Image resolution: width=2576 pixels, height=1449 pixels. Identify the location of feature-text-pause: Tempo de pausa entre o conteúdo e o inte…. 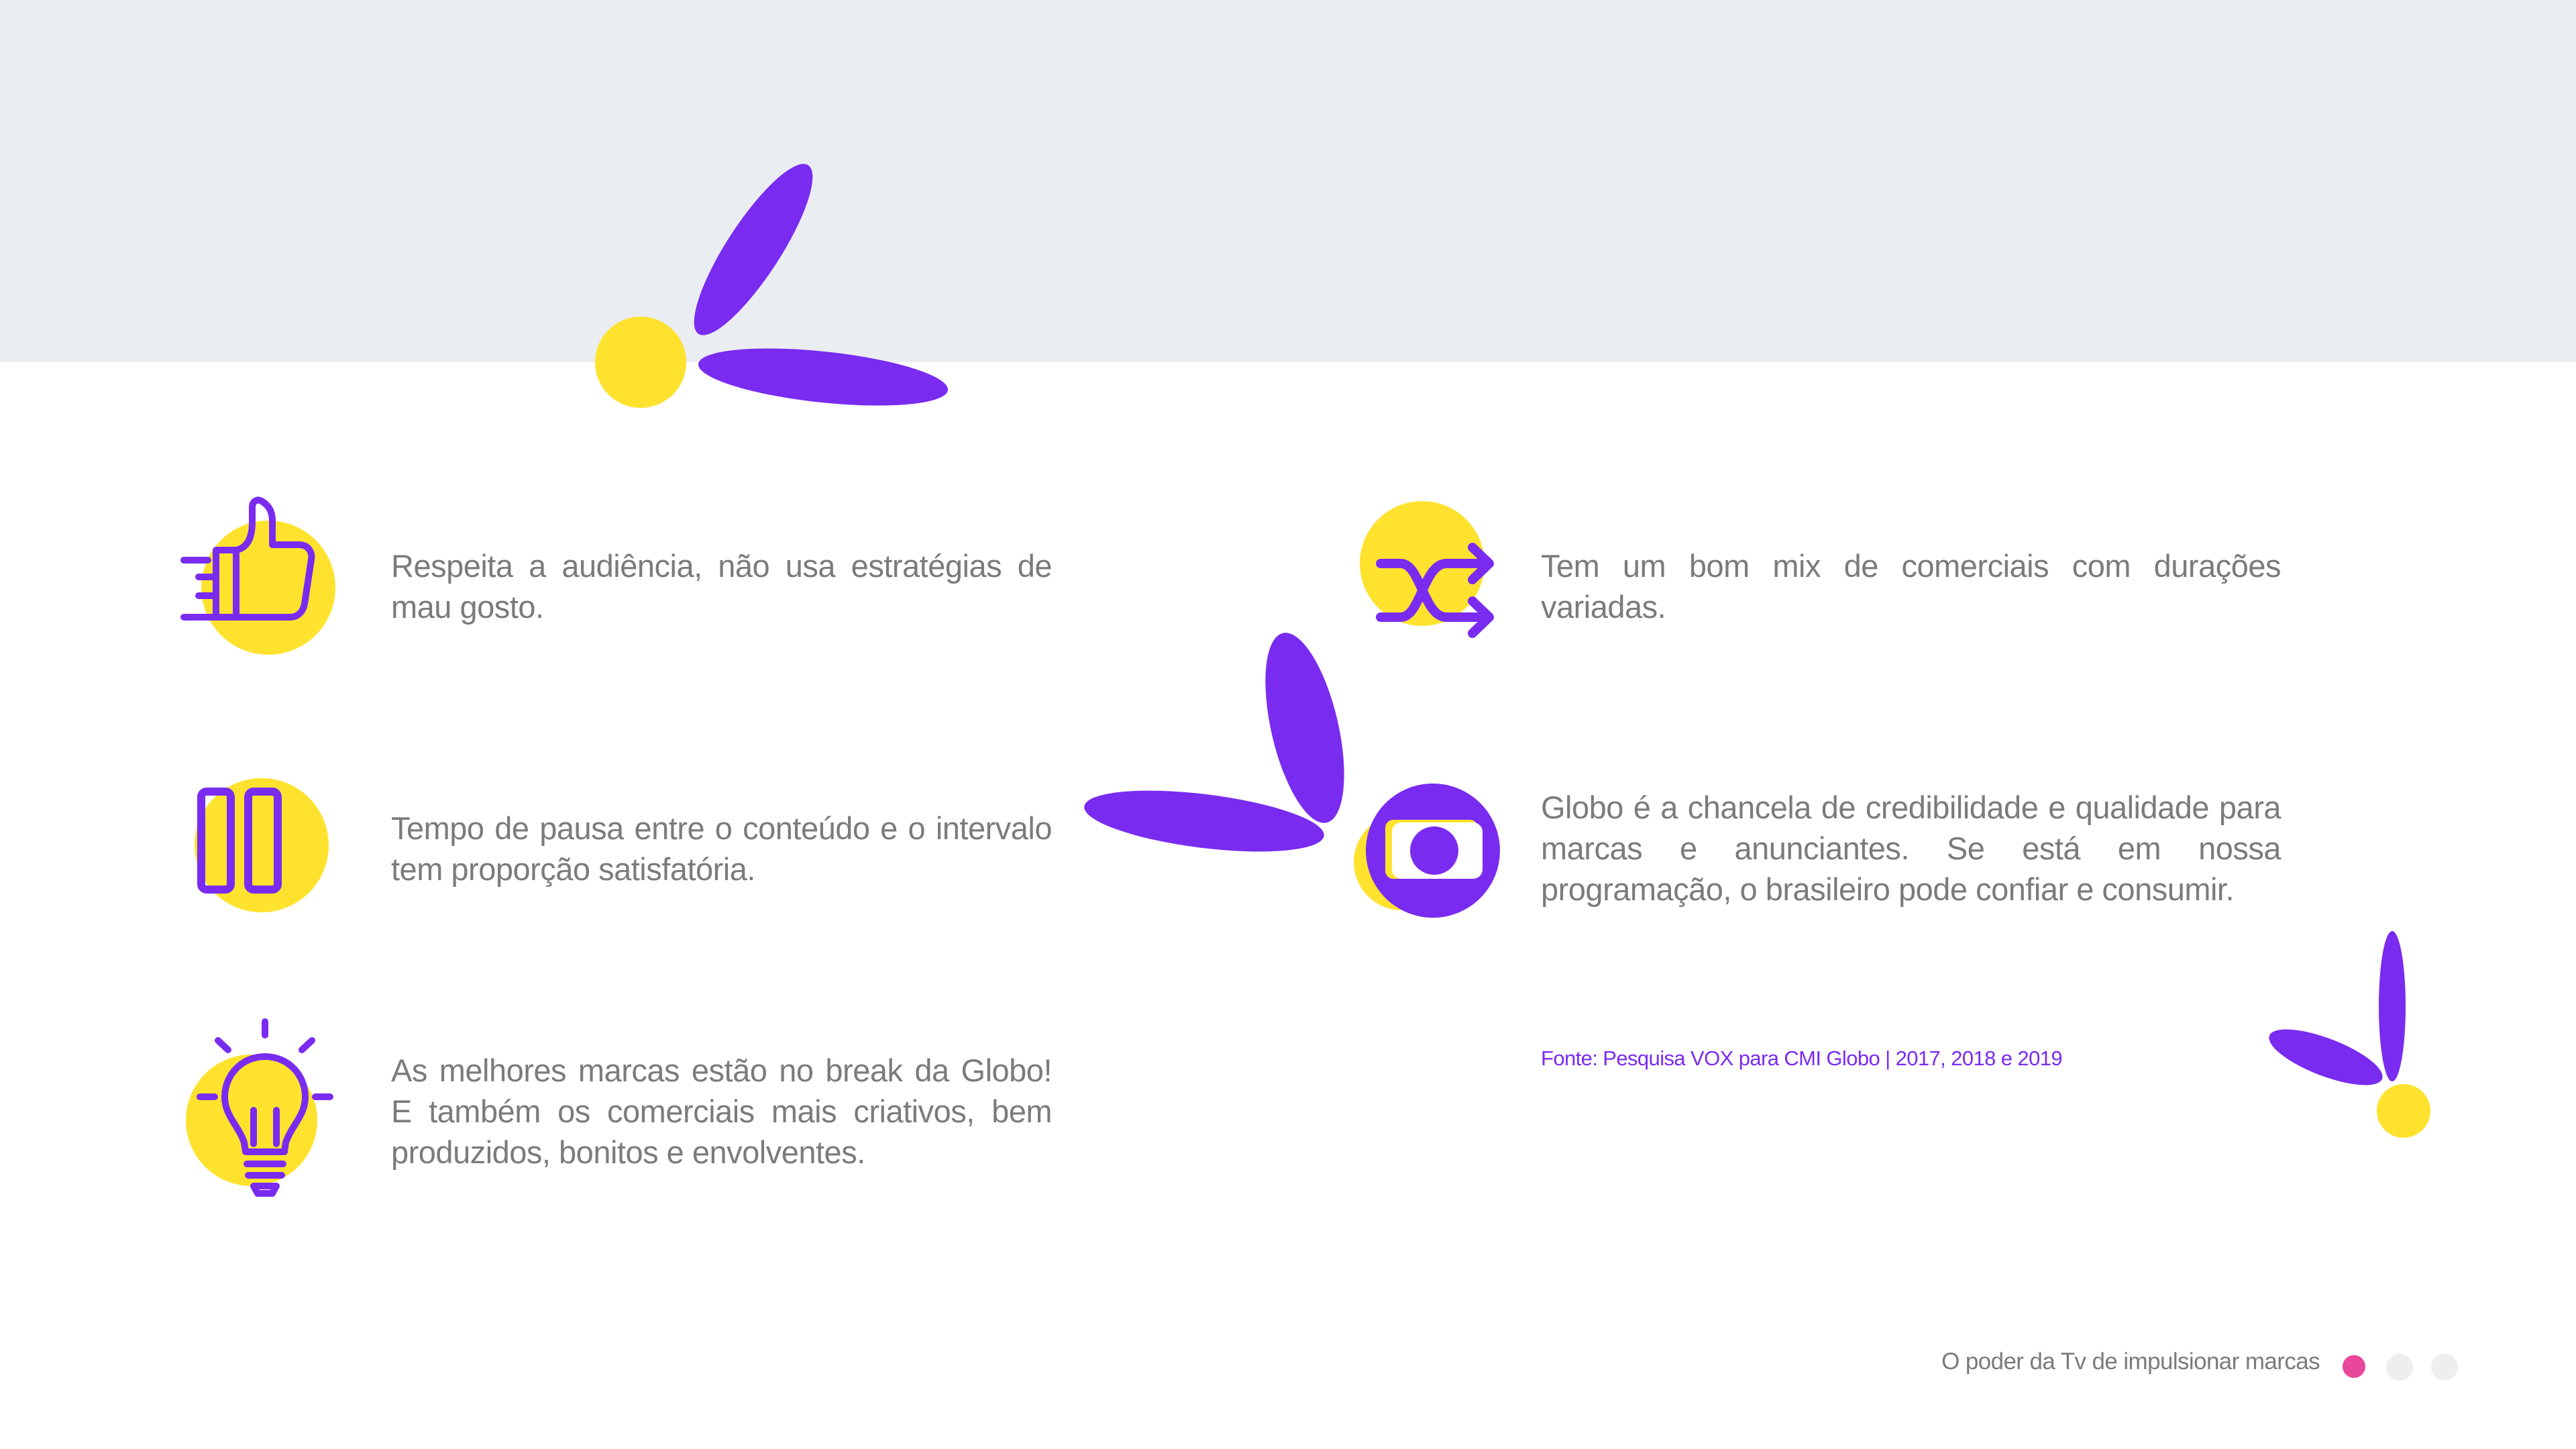
(722, 848).